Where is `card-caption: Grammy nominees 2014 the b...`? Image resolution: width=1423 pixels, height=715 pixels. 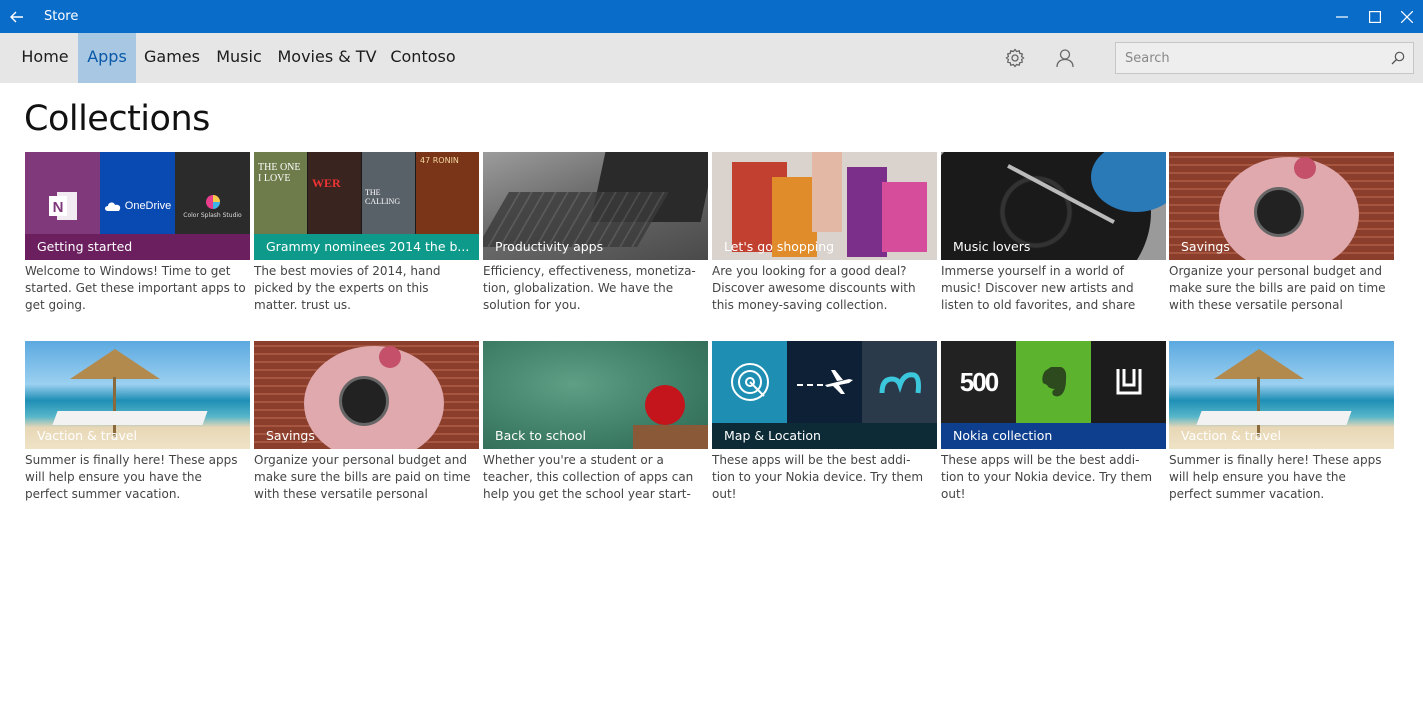 card-caption: Grammy nominees 2014 the b... is located at coordinates (366, 247).